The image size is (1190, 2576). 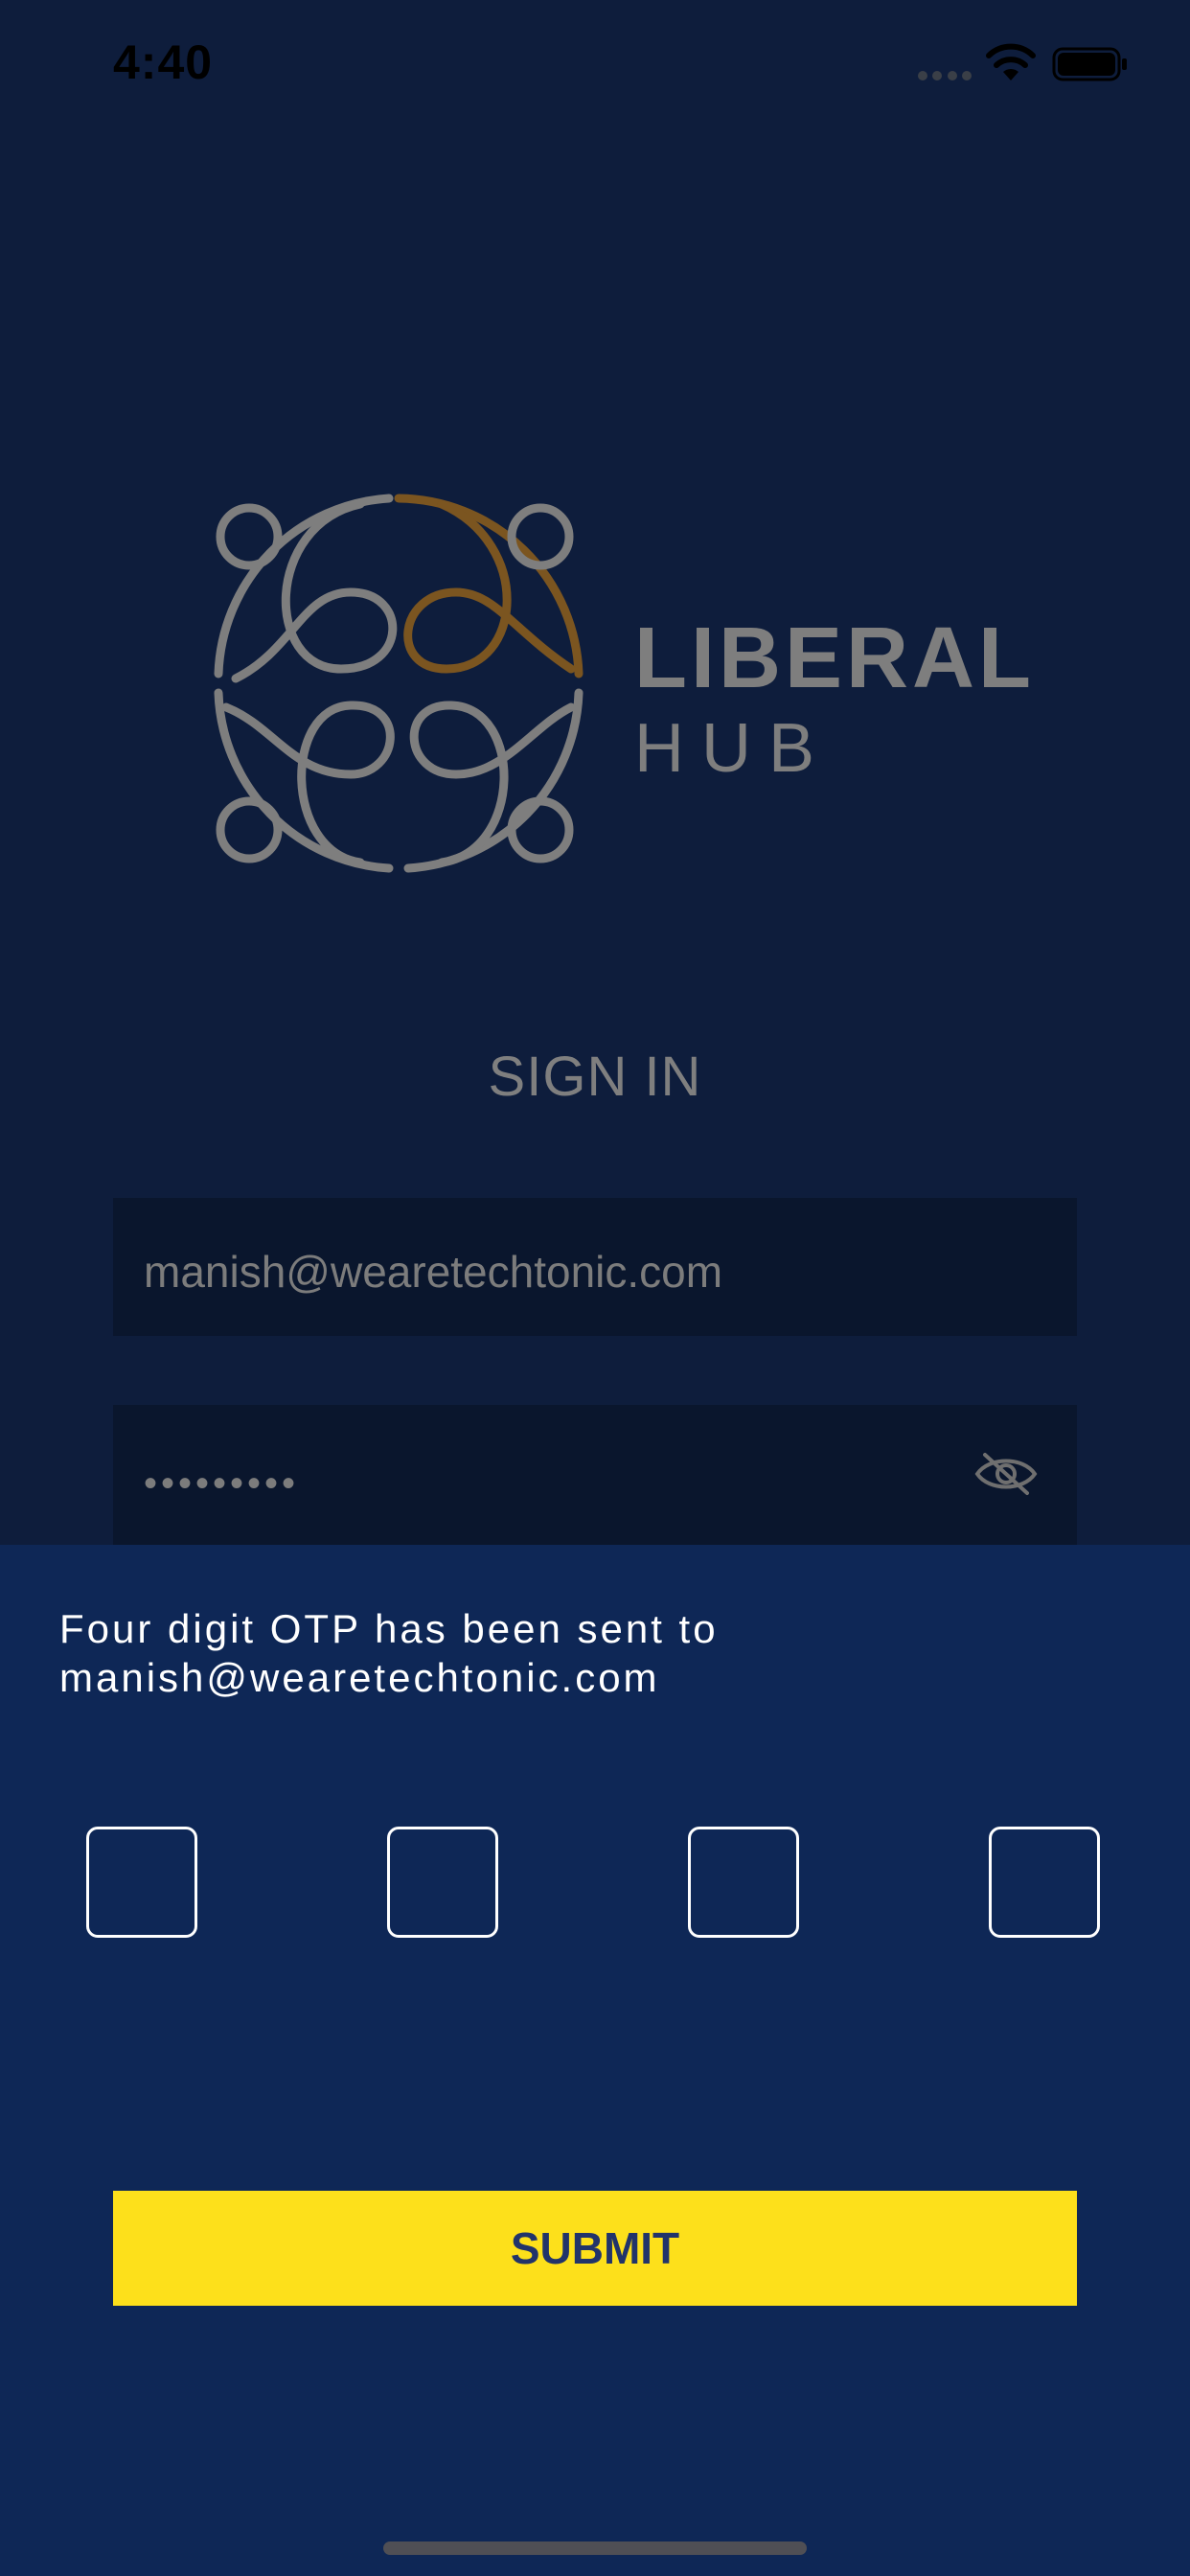 I want to click on otp-message-email: manish@wearetechtonic.com, so click(x=359, y=1677).